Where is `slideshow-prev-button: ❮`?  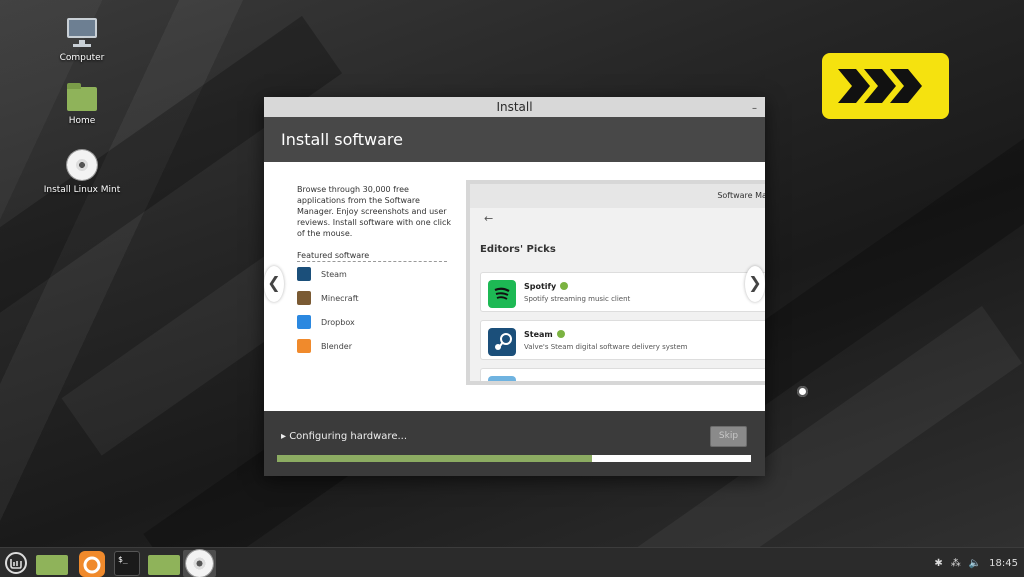 slideshow-prev-button: ❮ is located at coordinates (274, 284).